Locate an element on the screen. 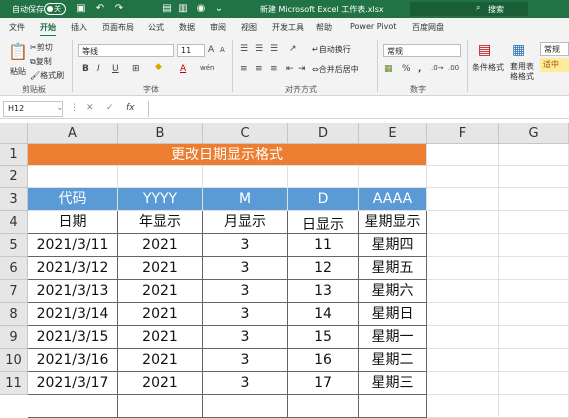 The width and height of the screenshot is (569, 418). row-header: 6 is located at coordinates (14, 268).